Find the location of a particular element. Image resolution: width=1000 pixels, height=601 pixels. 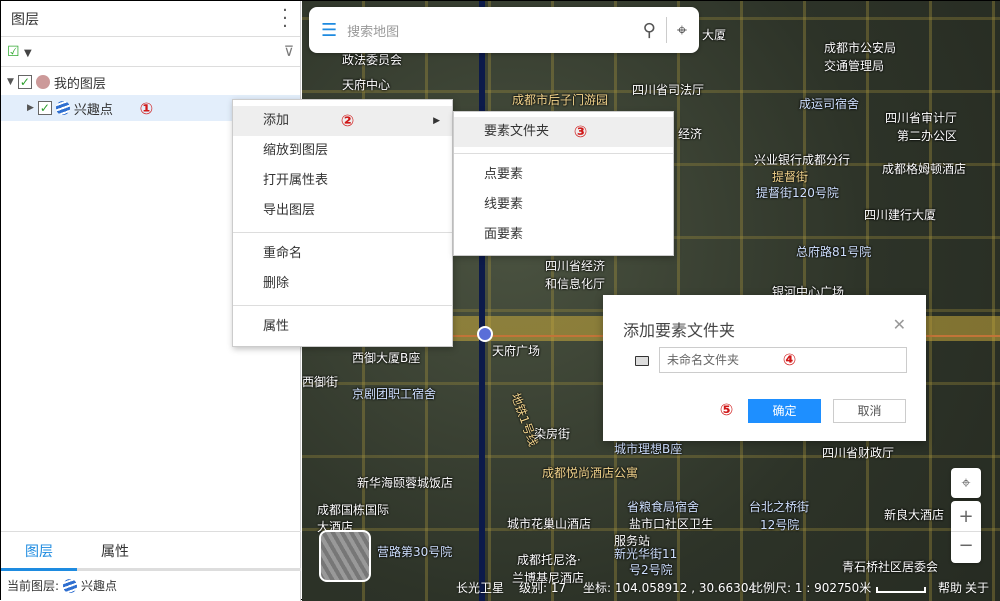

map-label: 西御街 is located at coordinates (320, 382).